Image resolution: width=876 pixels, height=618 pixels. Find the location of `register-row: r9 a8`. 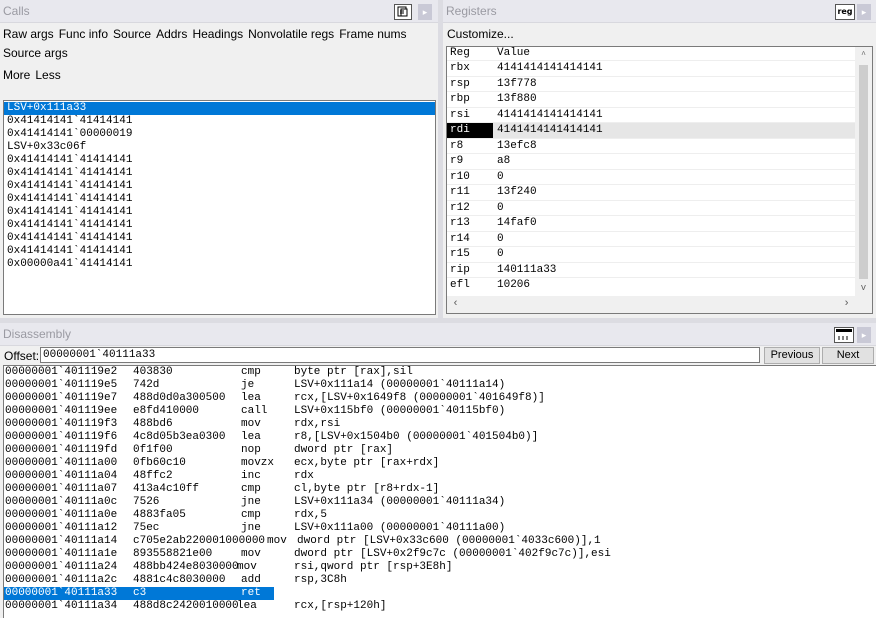

register-row: r9 a8 is located at coordinates (651, 161).